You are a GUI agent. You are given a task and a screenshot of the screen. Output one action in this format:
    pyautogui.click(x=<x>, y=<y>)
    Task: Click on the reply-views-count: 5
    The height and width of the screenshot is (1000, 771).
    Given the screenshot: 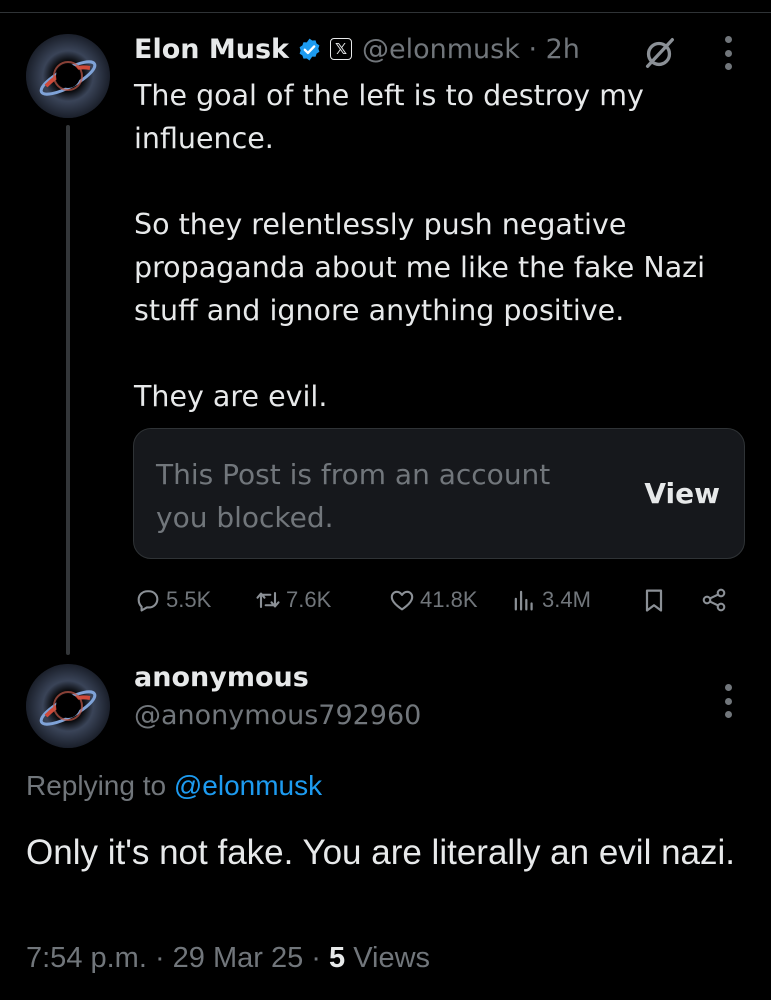 What is the action you would take?
    pyautogui.click(x=337, y=958)
    